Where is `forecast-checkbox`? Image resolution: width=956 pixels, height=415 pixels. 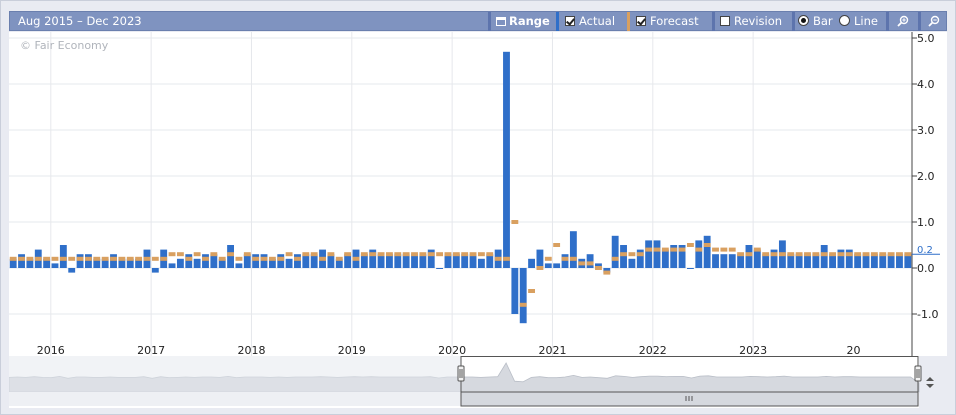
forecast-checkbox is located at coordinates (641, 21).